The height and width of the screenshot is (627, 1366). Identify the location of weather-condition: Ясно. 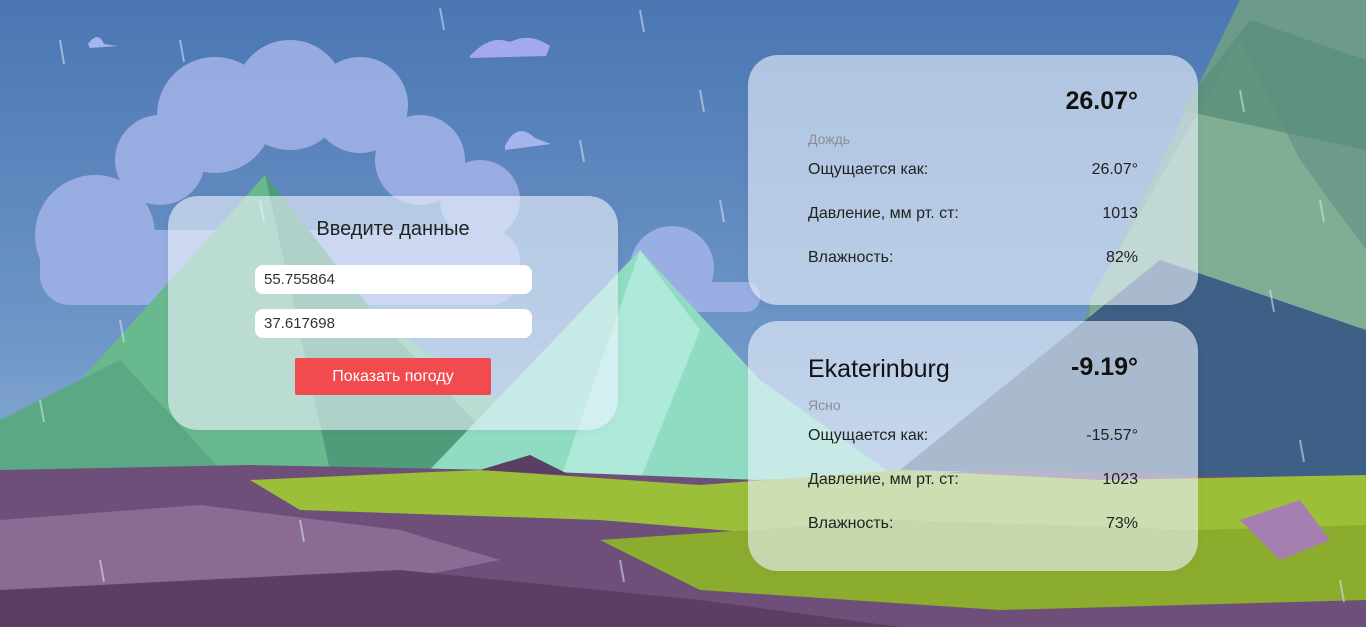
(824, 405).